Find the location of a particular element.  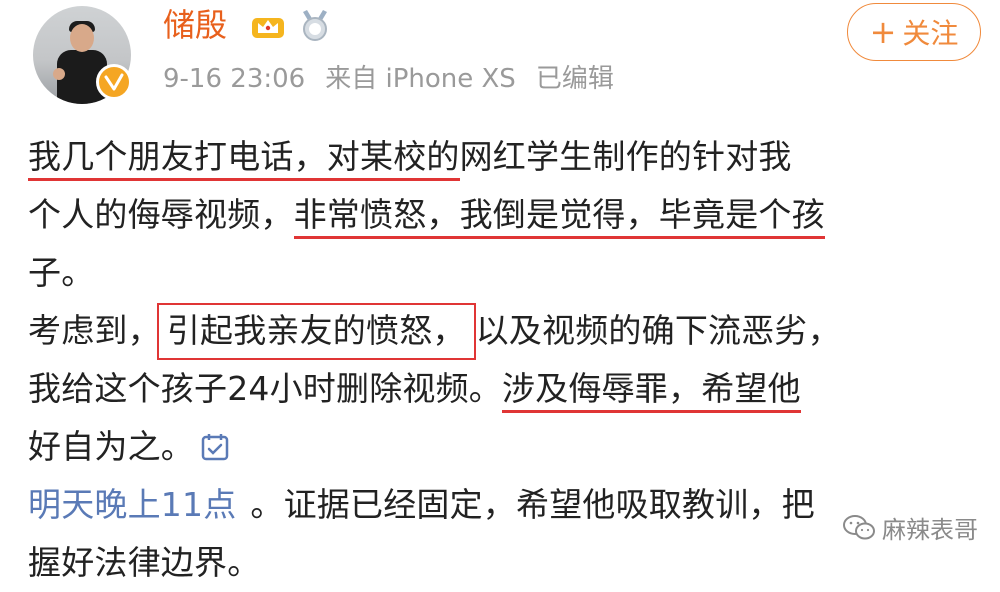

post-text: 网红学生制作的针对我 is located at coordinates (625, 156).